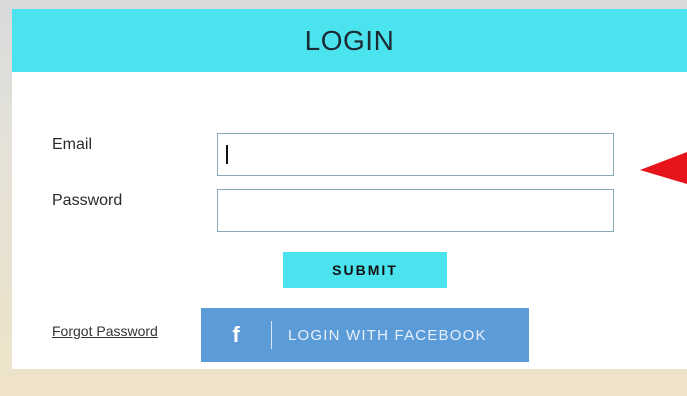 The height and width of the screenshot is (396, 687). What do you see at coordinates (365, 270) in the screenshot?
I see `submit-button: SUBMIT` at bounding box center [365, 270].